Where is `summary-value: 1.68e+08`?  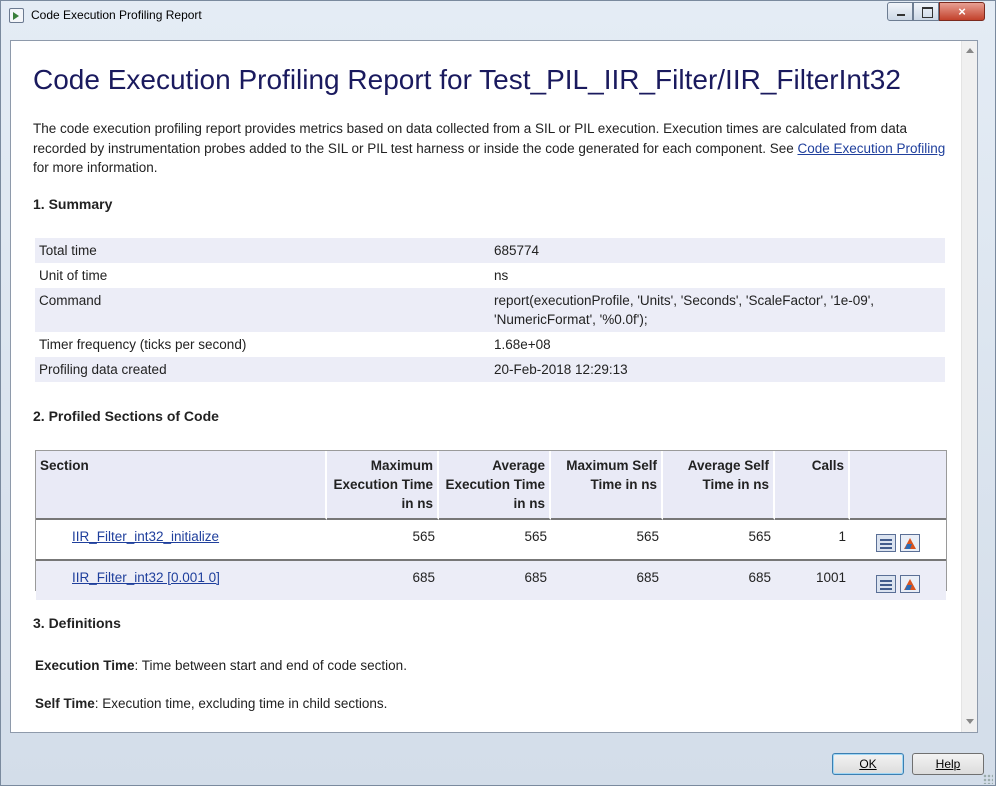 summary-value: 1.68e+08 is located at coordinates (522, 344).